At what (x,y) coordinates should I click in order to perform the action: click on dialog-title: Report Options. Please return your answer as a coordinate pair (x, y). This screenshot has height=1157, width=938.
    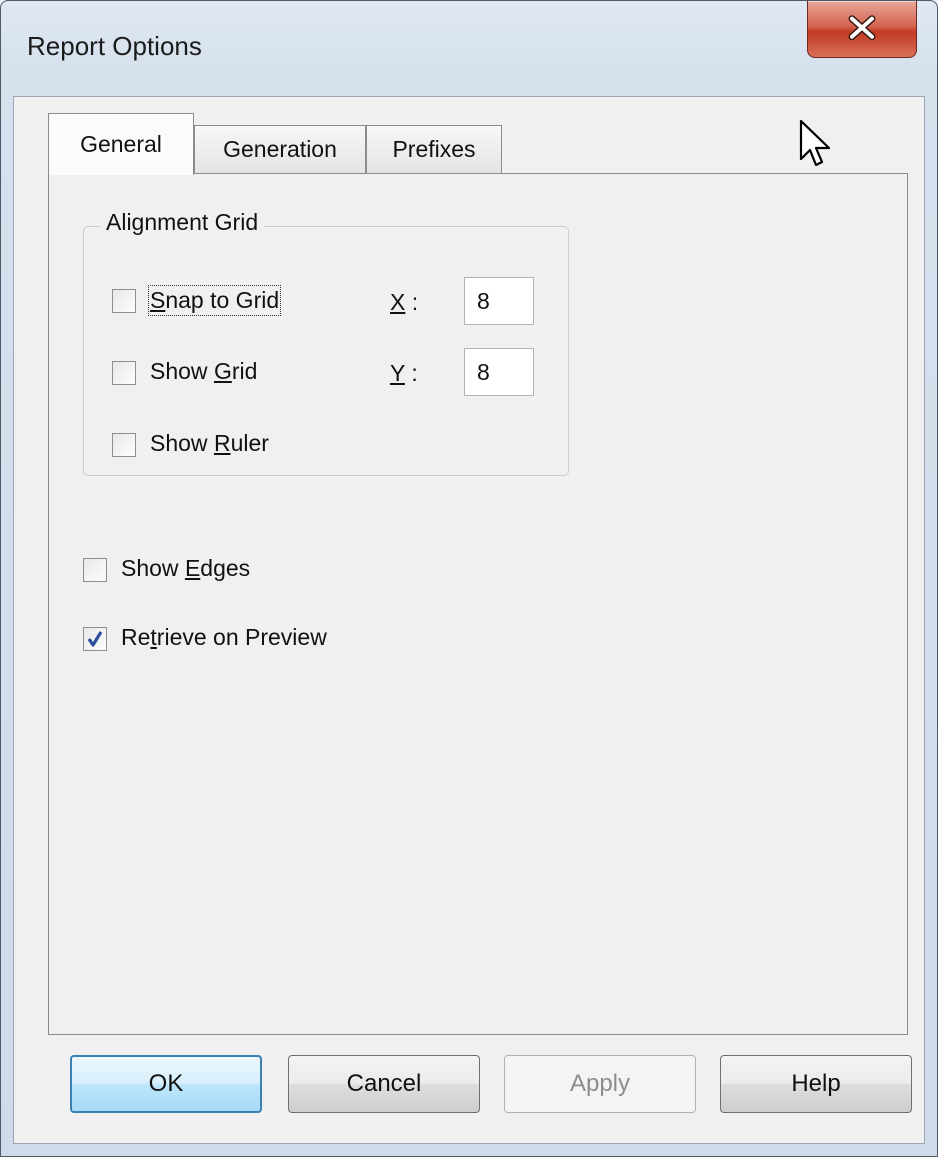
    Looking at the image, I should click on (114, 46).